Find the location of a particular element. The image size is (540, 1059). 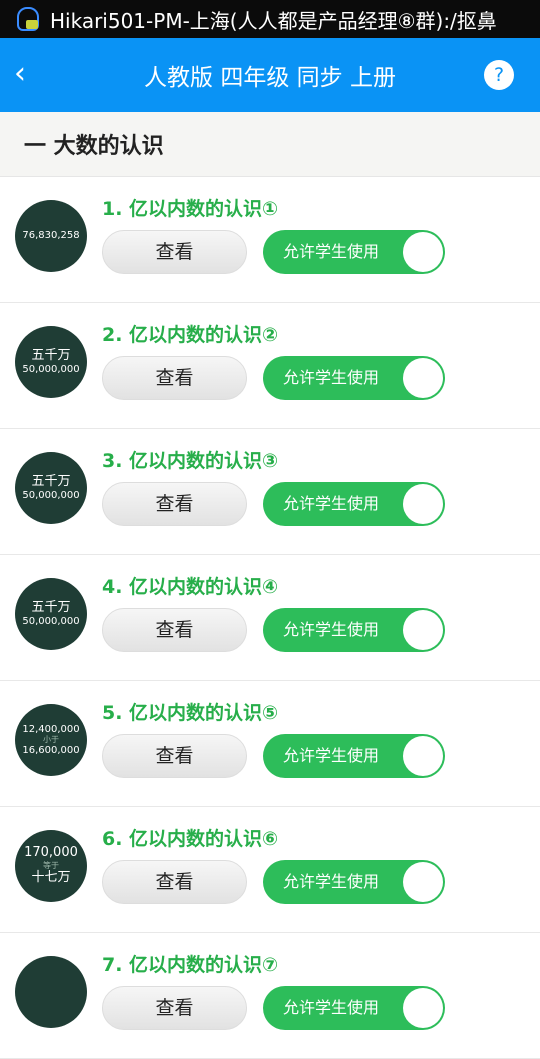

lesson-title: 4. 亿以内数的认识④ is located at coordinates (190, 585).